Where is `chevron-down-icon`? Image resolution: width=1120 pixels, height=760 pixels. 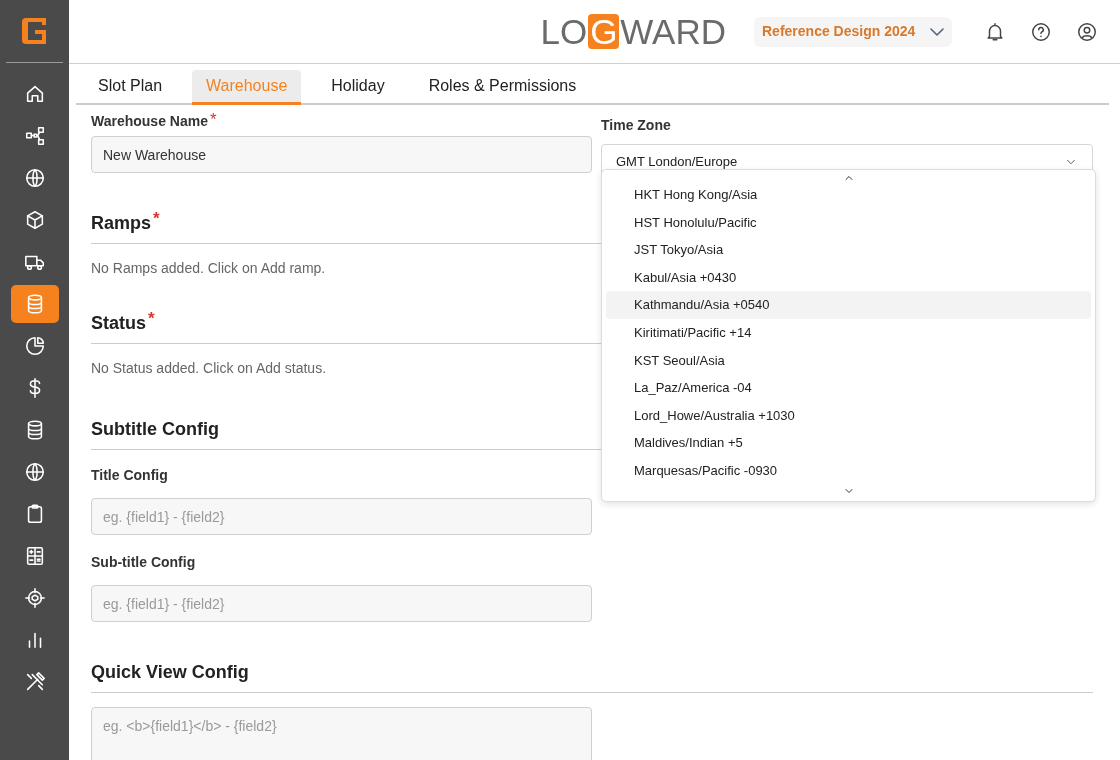
chevron-down-icon is located at coordinates (937, 31).